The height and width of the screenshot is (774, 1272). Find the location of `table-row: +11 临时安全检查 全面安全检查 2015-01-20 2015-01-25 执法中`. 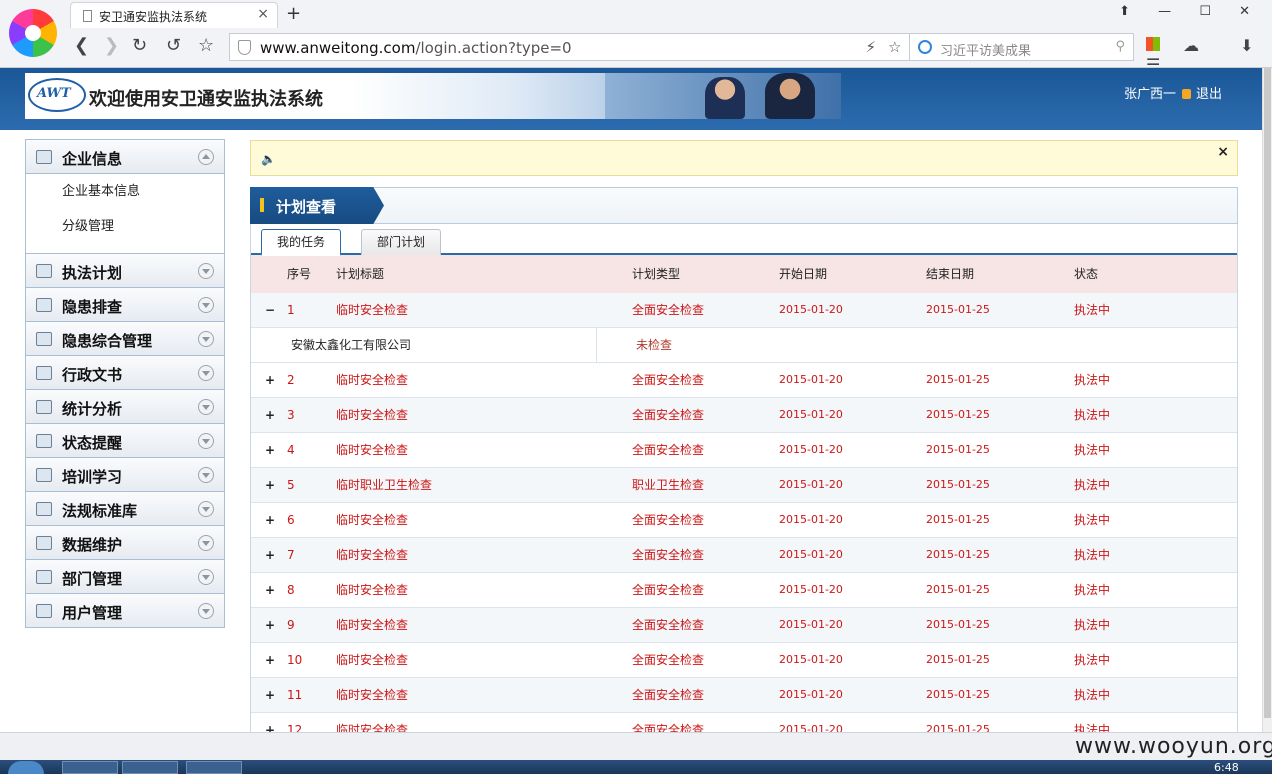

table-row: +11 临时安全检查 全面安全检查 2015-01-20 2015-01-25 执法中 is located at coordinates (744, 695).